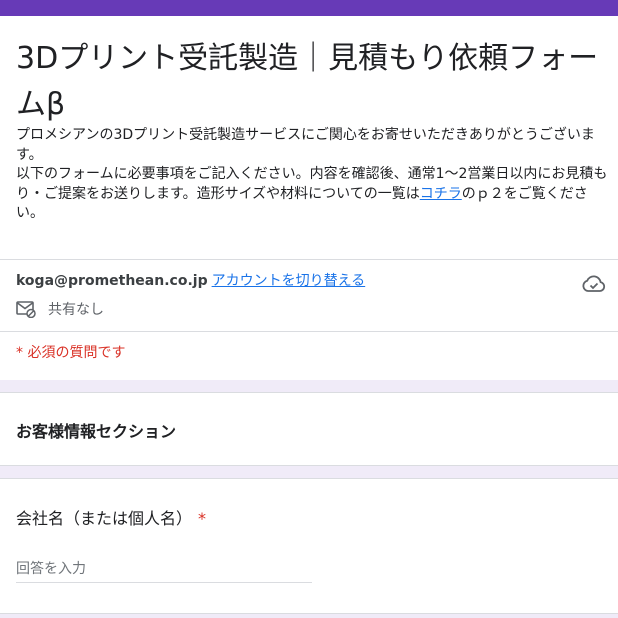 The height and width of the screenshot is (618, 618). What do you see at coordinates (104, 518) in the screenshot?
I see `question-label-text: 会社名（または個人名）` at bounding box center [104, 518].